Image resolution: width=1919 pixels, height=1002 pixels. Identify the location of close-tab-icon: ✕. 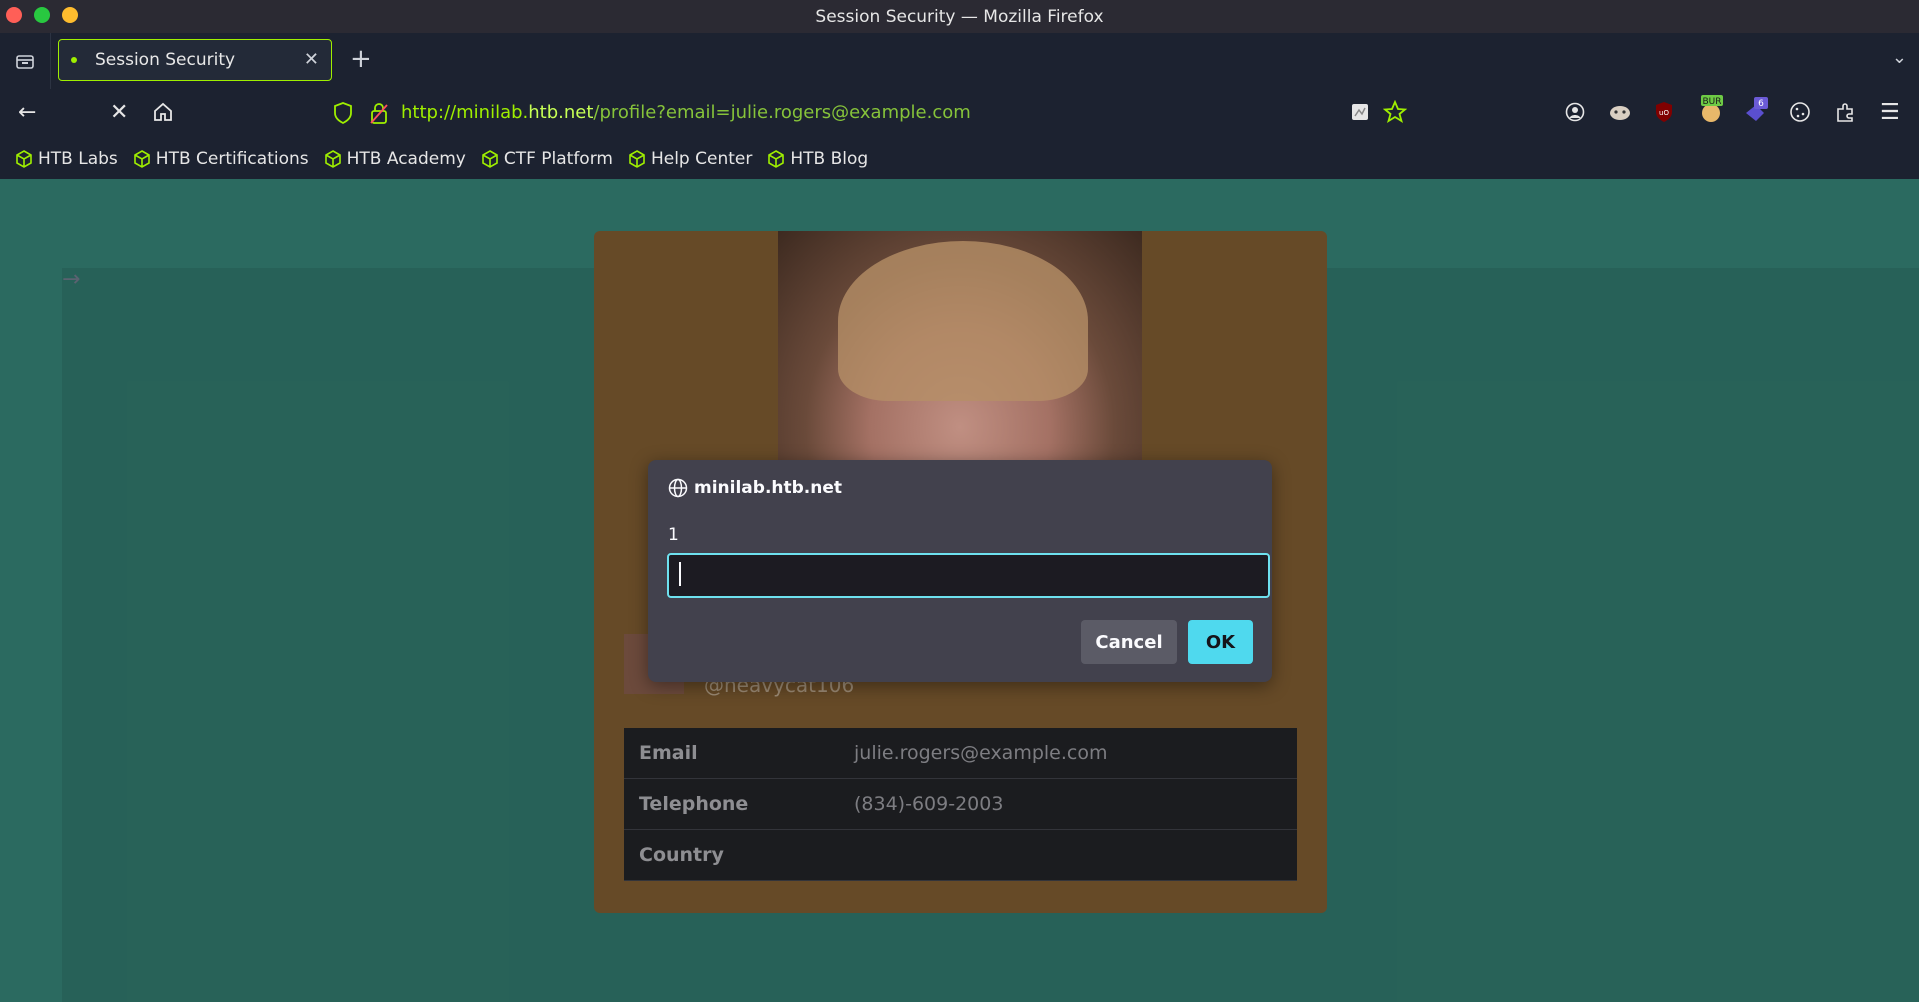
(311, 59).